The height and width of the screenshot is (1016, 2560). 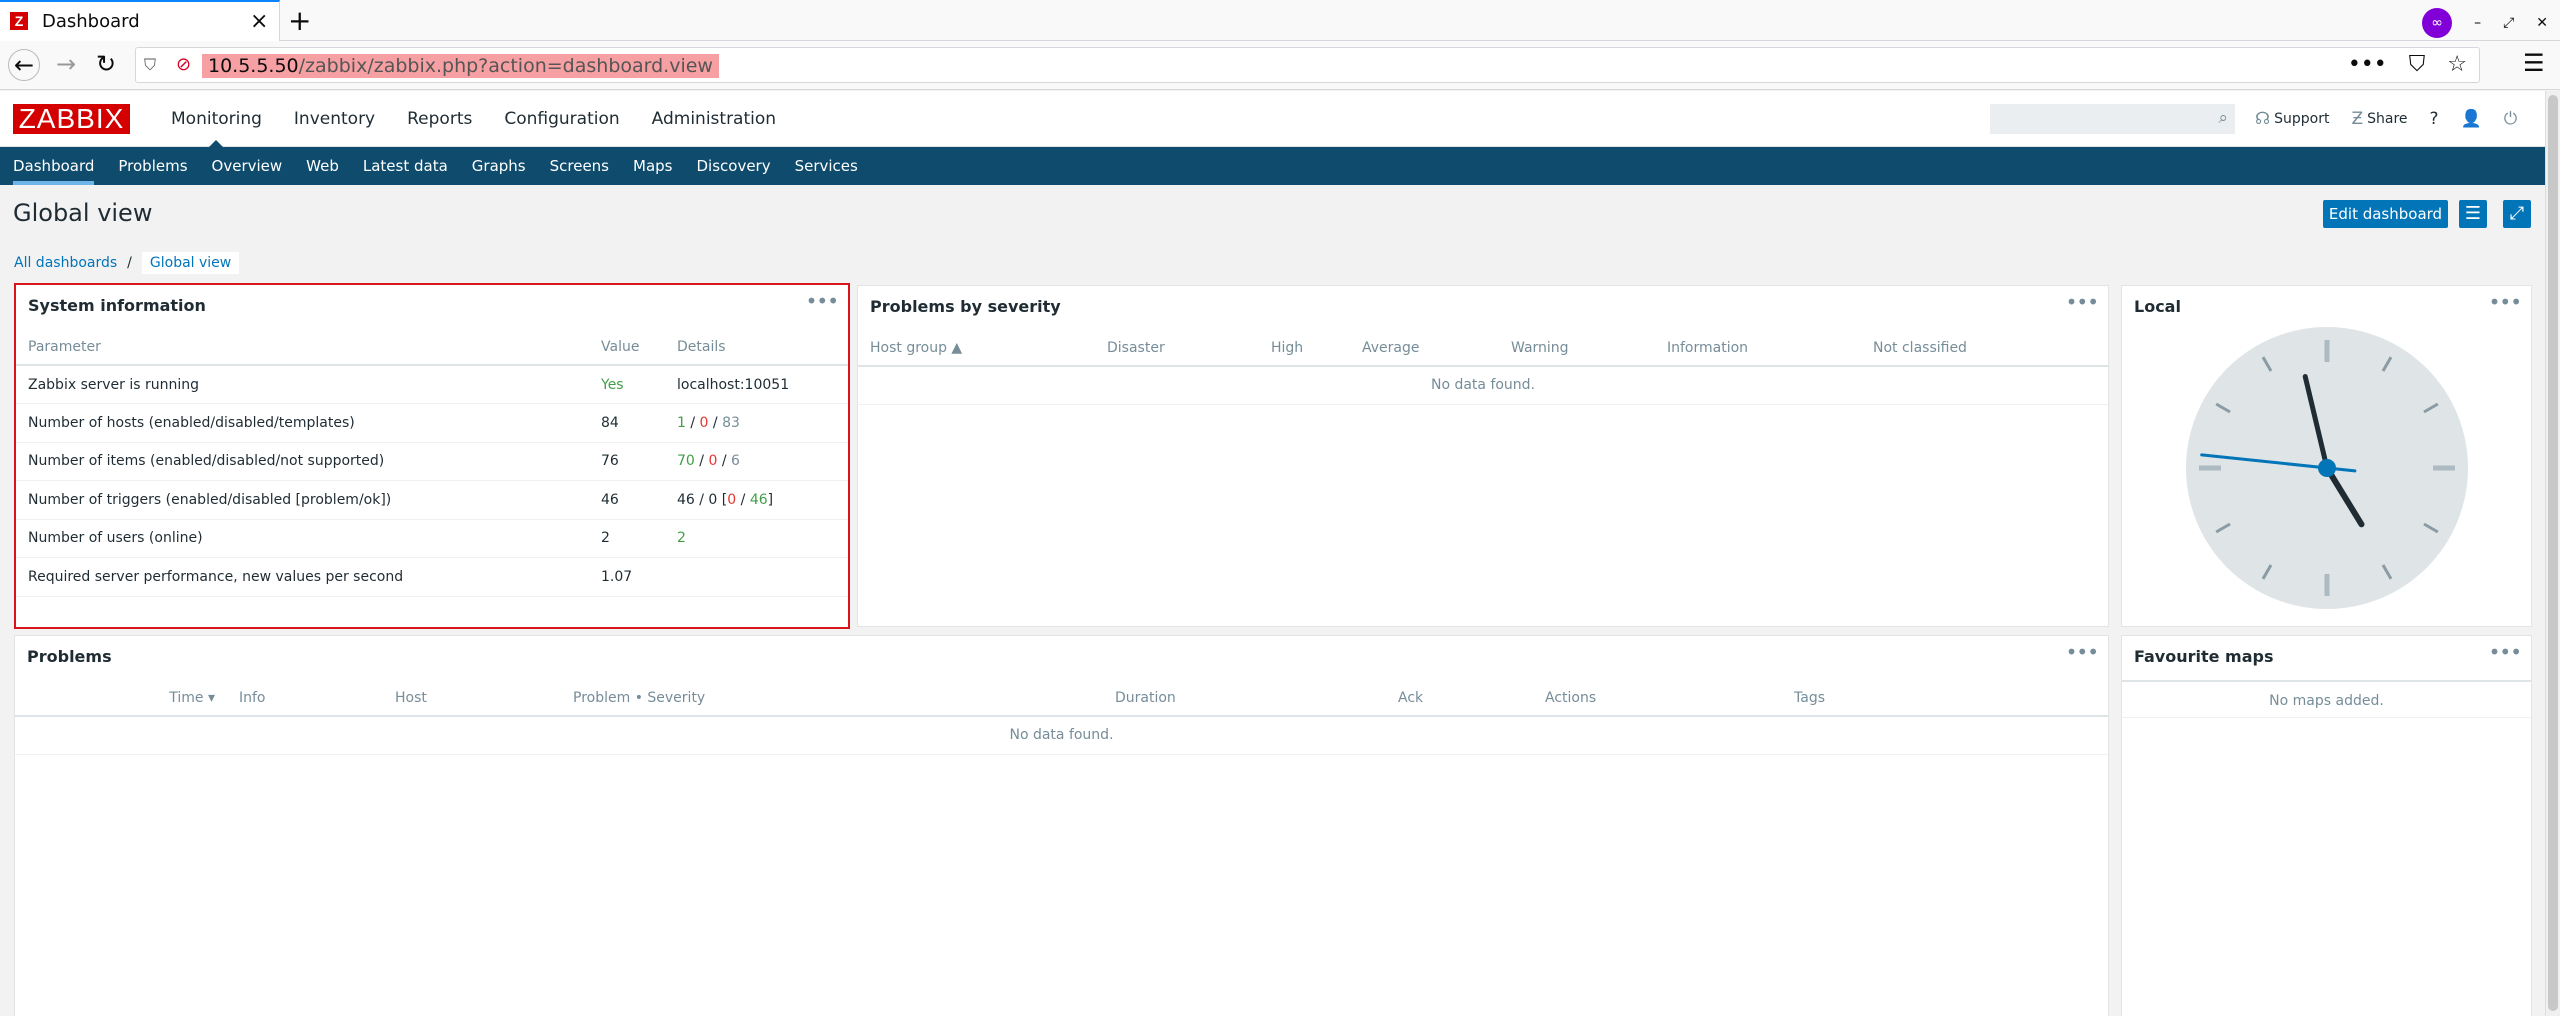 I want to click on forward-icon: →, so click(x=66, y=65).